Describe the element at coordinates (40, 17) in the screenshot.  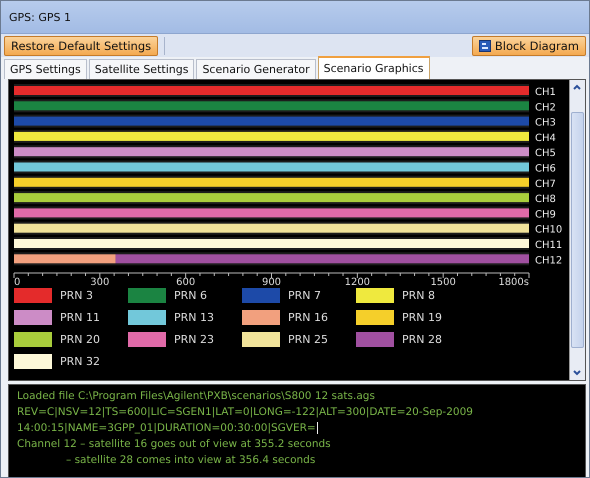
I see `window-title: GPS: GPS 1` at that location.